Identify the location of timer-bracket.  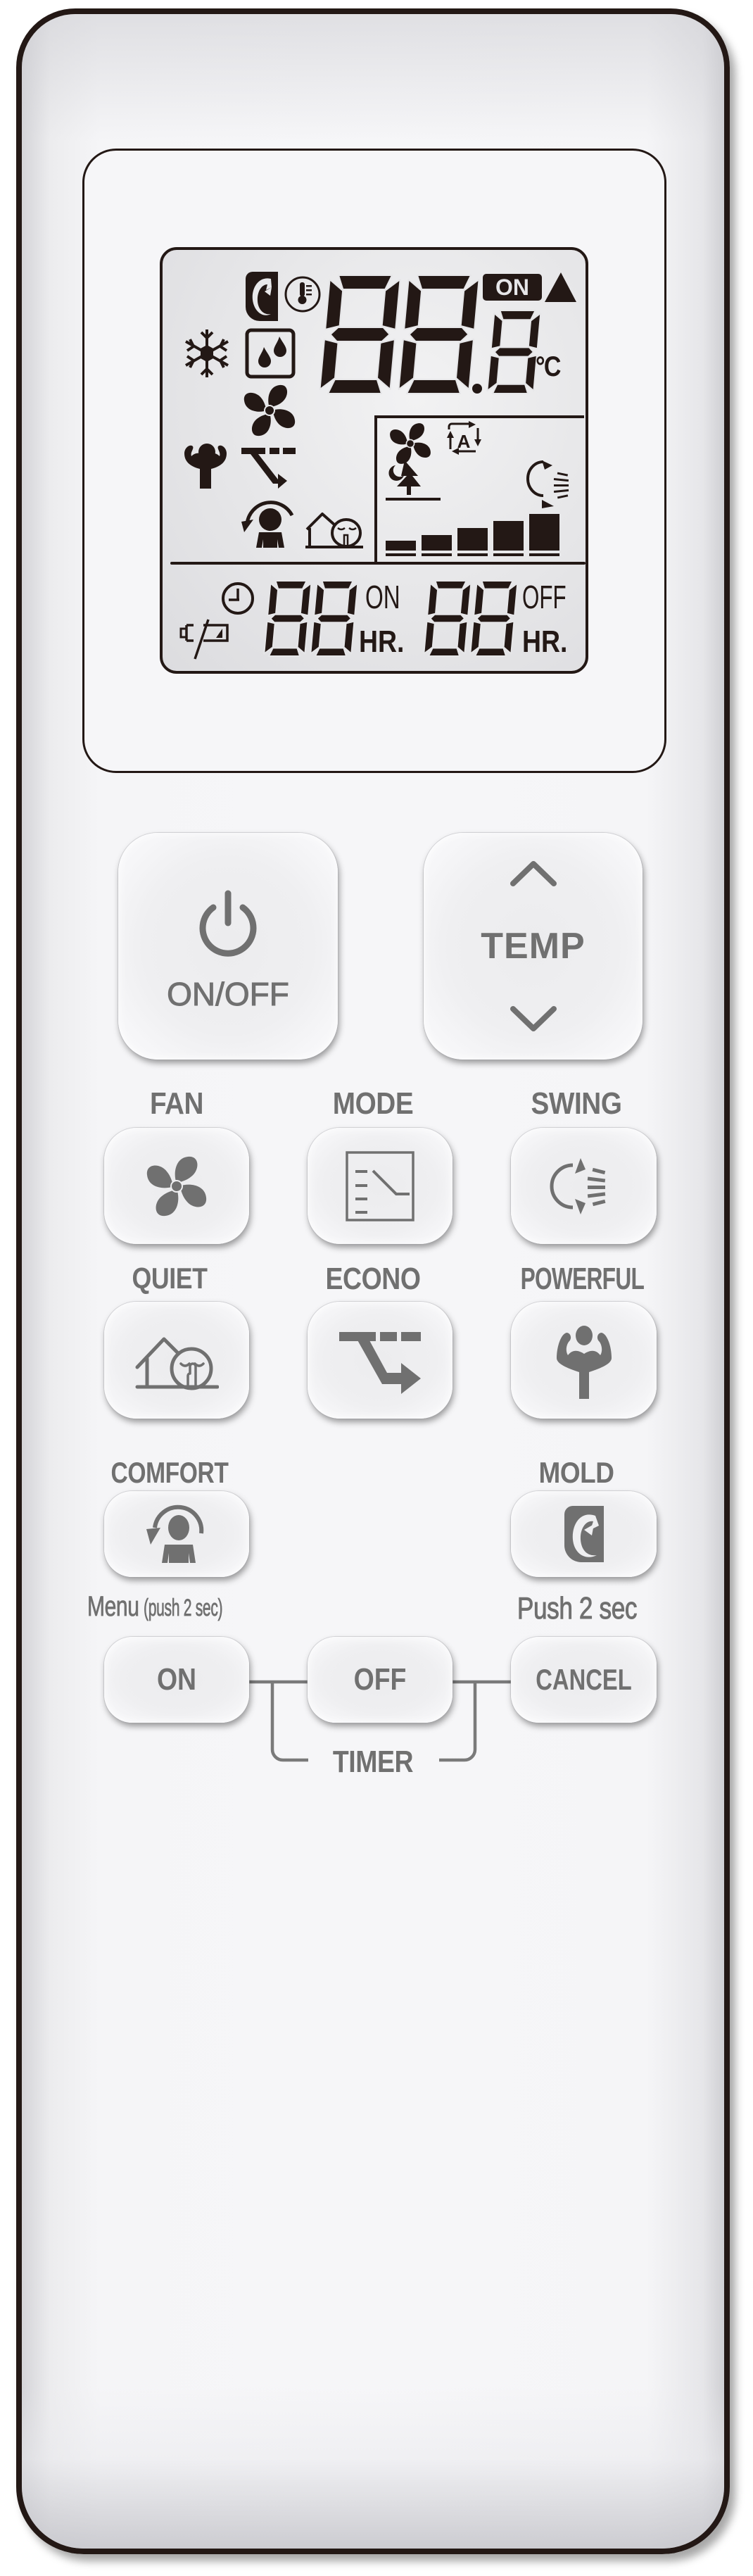
(380, 1721).